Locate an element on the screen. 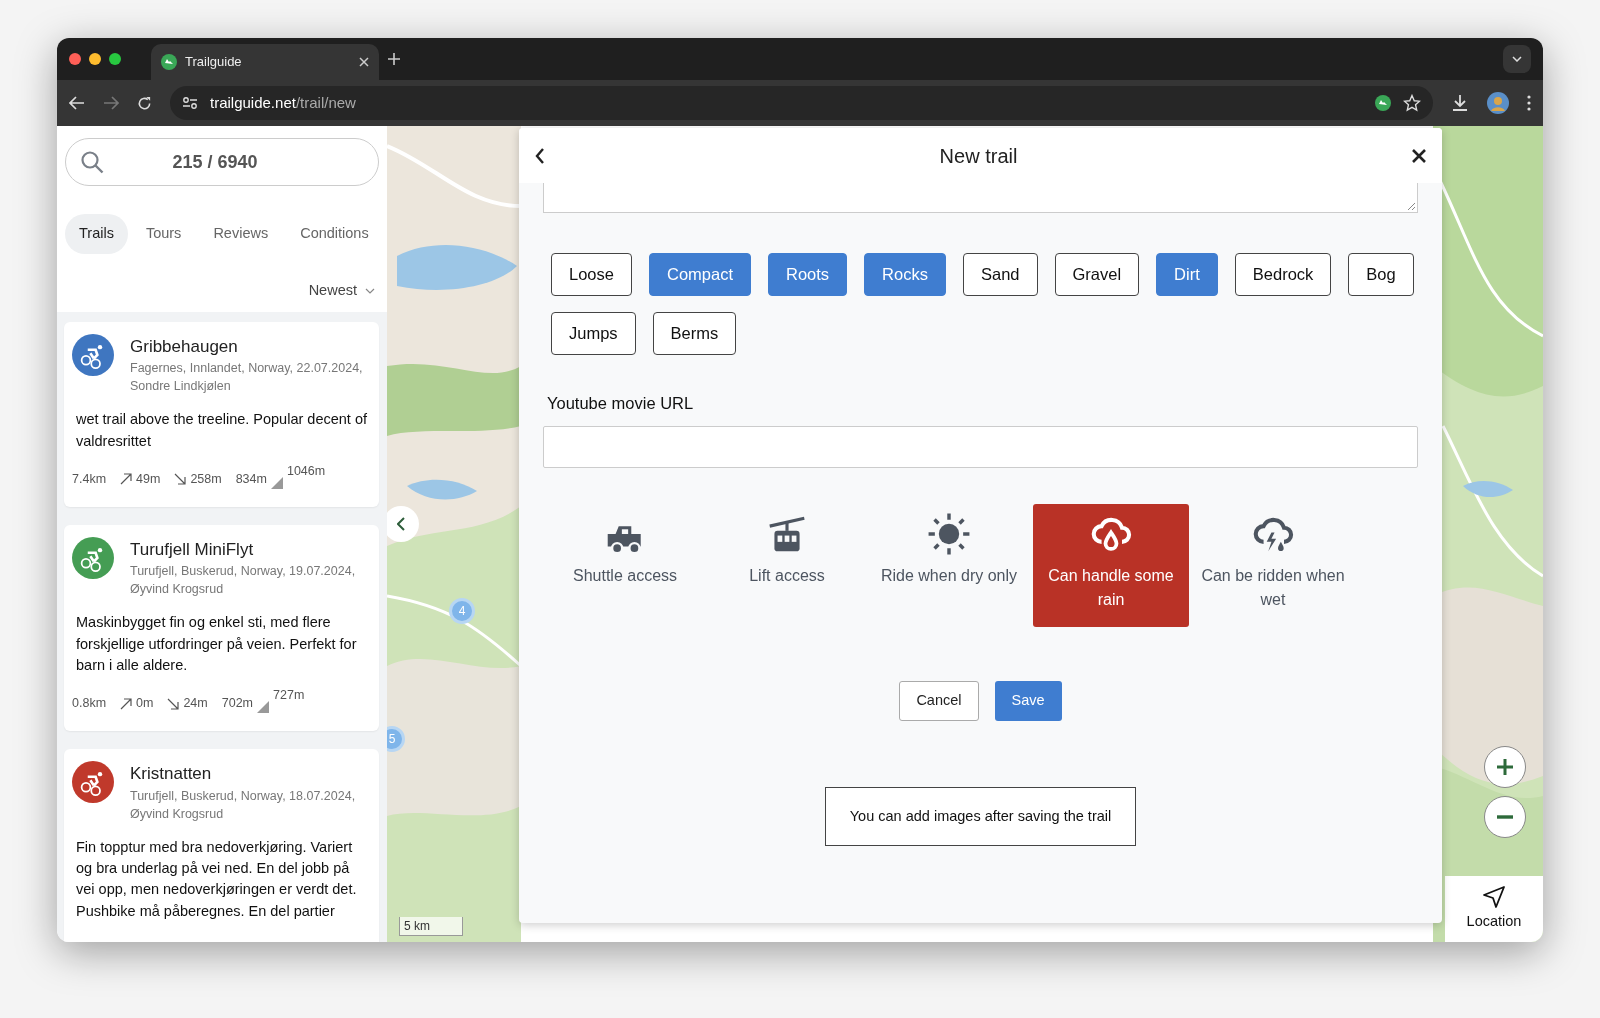 This screenshot has height=1018, width=1600. surface-toggle: Dirt is located at coordinates (1187, 274).